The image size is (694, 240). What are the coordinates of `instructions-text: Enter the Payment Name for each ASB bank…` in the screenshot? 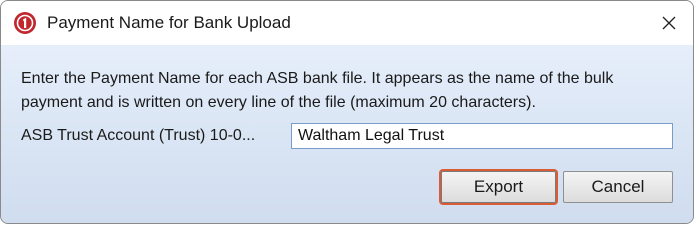 It's located at (317, 90).